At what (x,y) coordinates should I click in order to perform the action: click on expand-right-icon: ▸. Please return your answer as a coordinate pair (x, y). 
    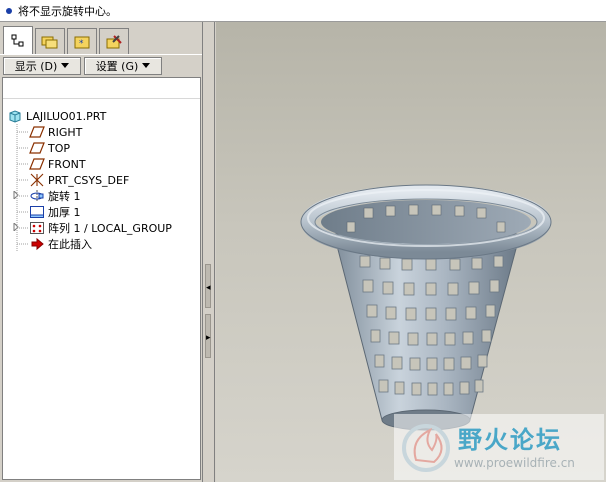
    Looking at the image, I should click on (208, 338).